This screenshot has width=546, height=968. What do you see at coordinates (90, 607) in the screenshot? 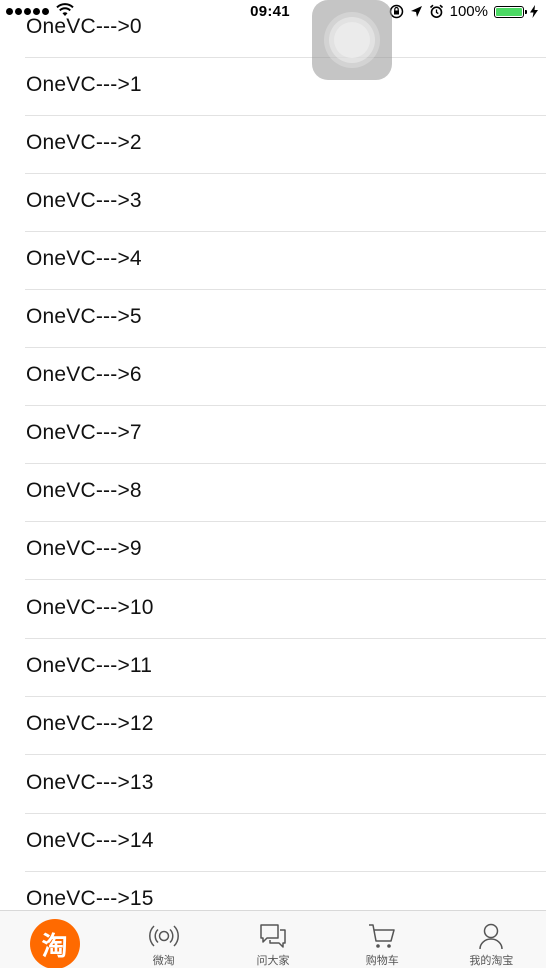
I see `list-item-label: OneVC--->10` at bounding box center [90, 607].